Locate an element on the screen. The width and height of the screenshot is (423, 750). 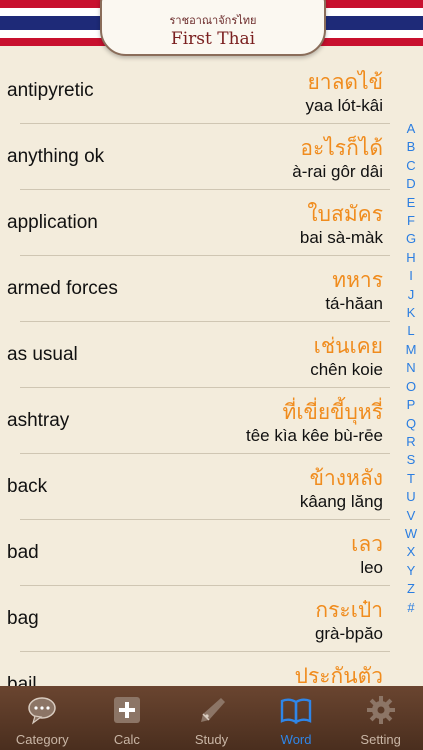
english-word: back is located at coordinates (27, 486).